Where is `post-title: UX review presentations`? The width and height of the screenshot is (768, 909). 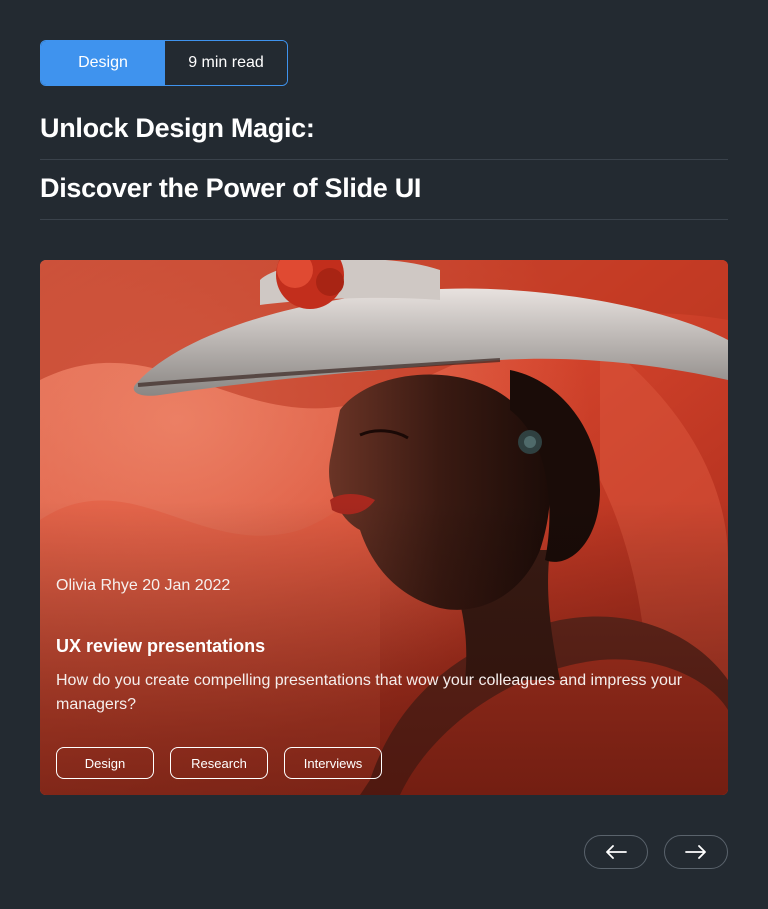
post-title: UX review presentations is located at coordinates (160, 646).